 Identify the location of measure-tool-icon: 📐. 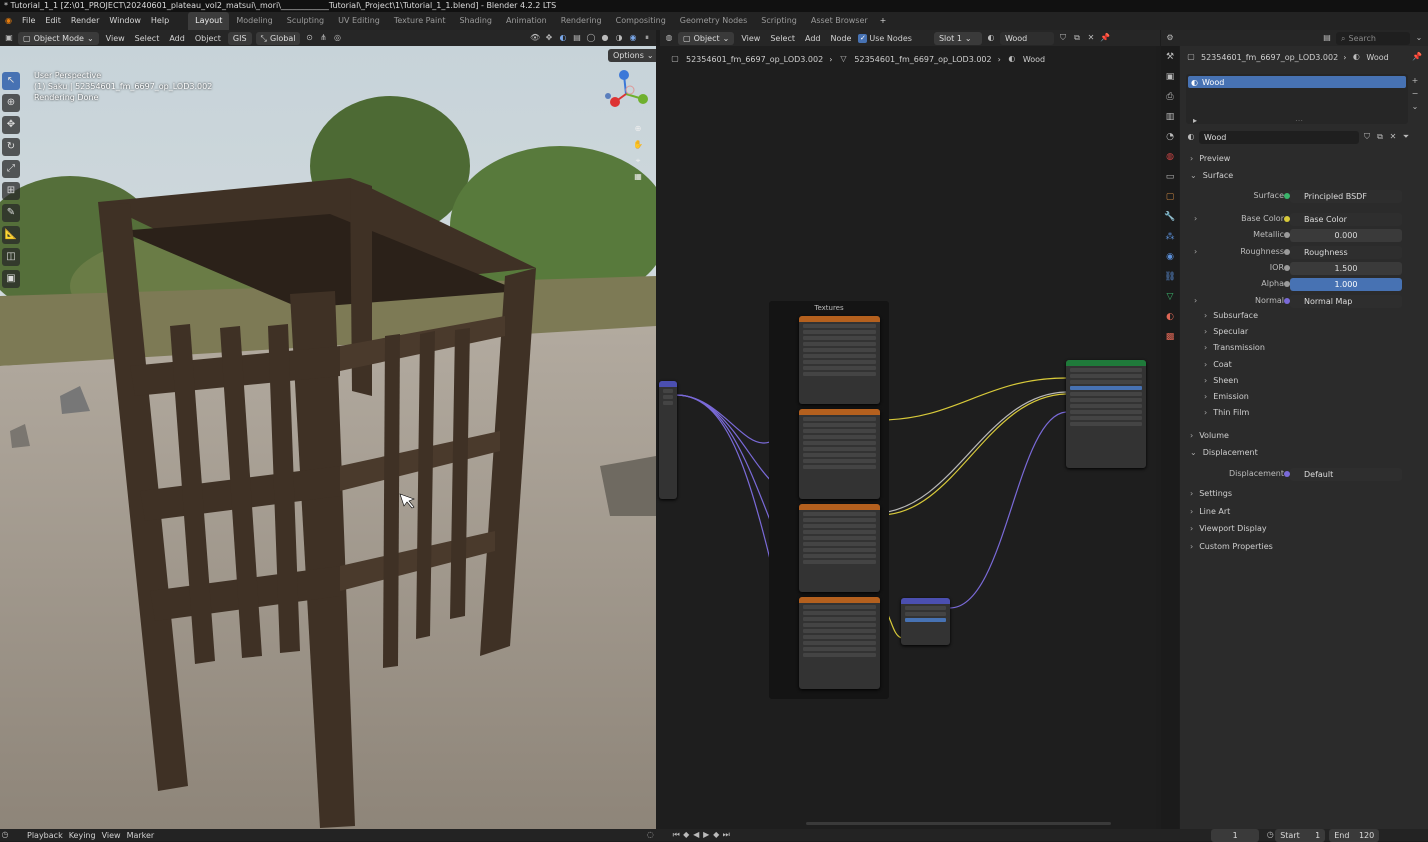
(11, 235).